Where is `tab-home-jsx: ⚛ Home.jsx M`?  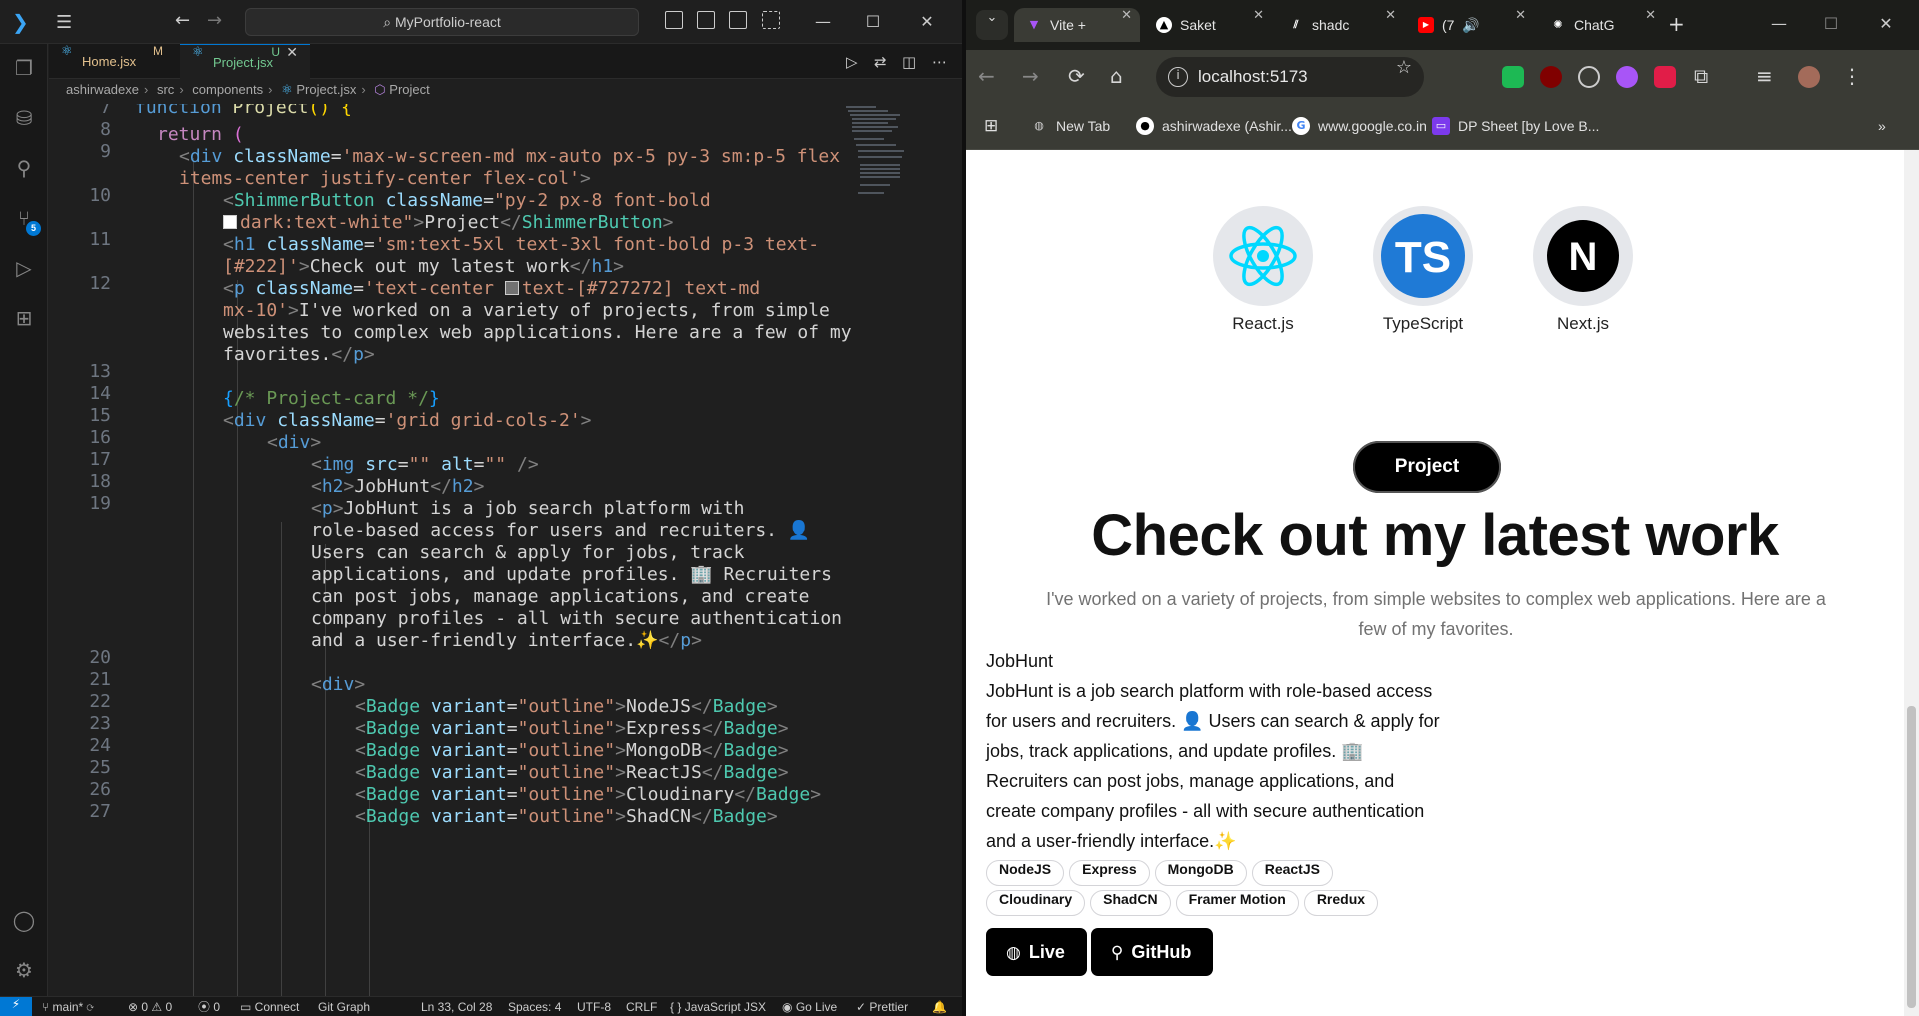 tab-home-jsx: ⚛ Home.jsx M is located at coordinates (114, 61).